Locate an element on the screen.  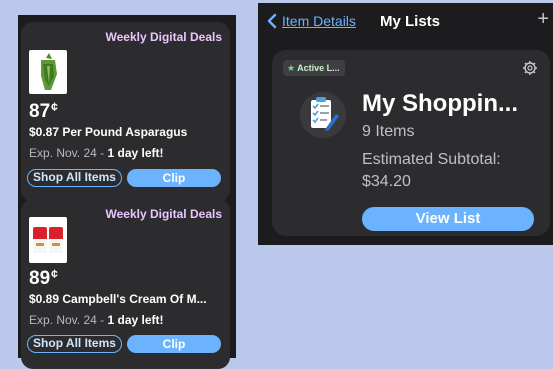
soup-can-icon is located at coordinates (48, 240).